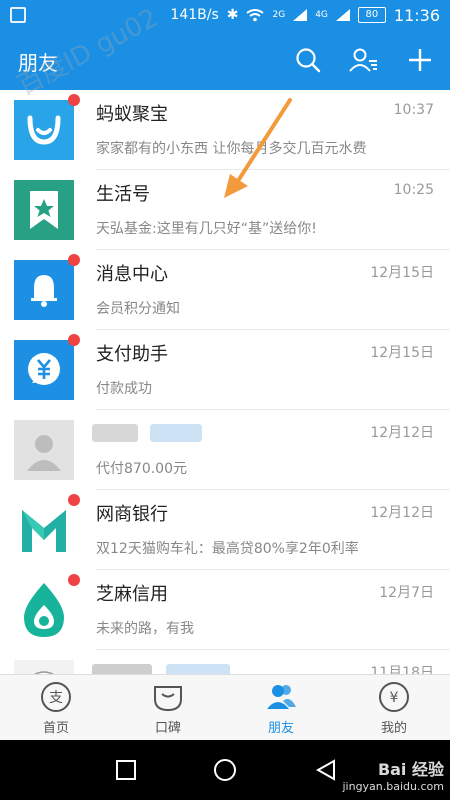  Describe the element at coordinates (406, 593) in the screenshot. I see `chat-time: 12月7日` at that location.